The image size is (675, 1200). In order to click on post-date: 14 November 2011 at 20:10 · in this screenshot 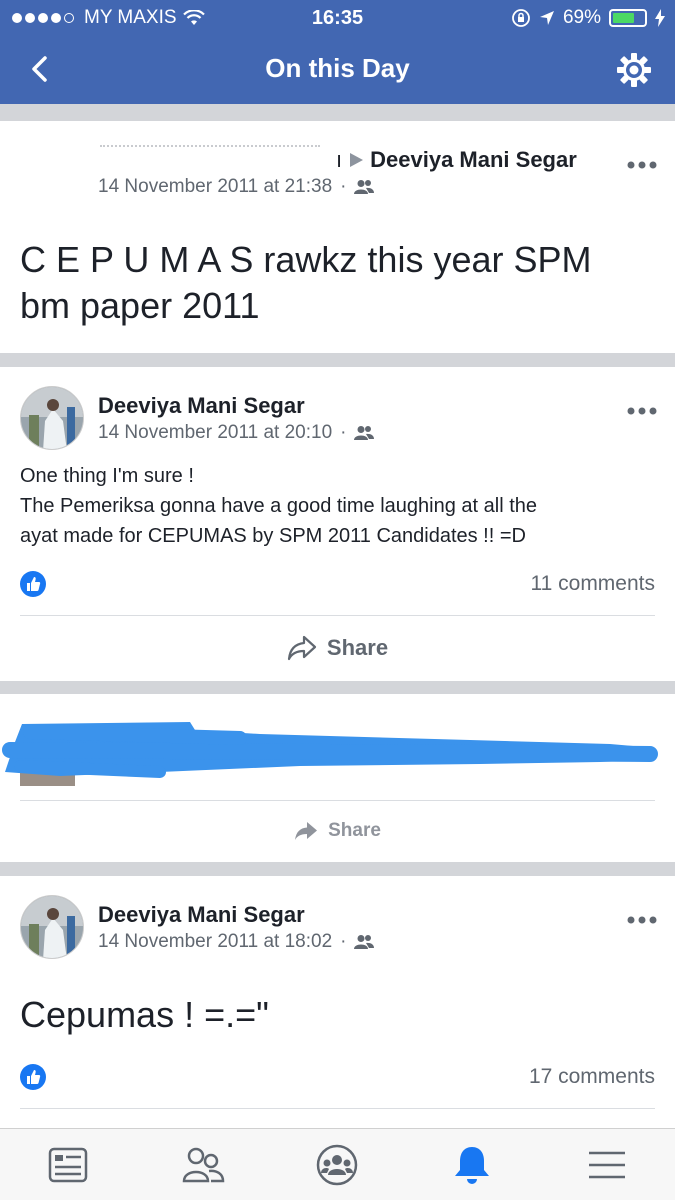, I will do `click(236, 433)`.